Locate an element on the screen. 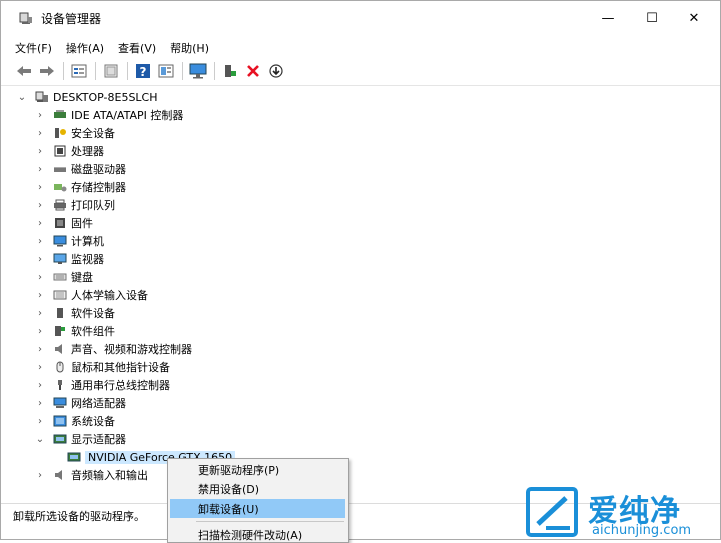 This screenshot has width=721, height=543. tree-item: › 计算机 is located at coordinates (69, 241).